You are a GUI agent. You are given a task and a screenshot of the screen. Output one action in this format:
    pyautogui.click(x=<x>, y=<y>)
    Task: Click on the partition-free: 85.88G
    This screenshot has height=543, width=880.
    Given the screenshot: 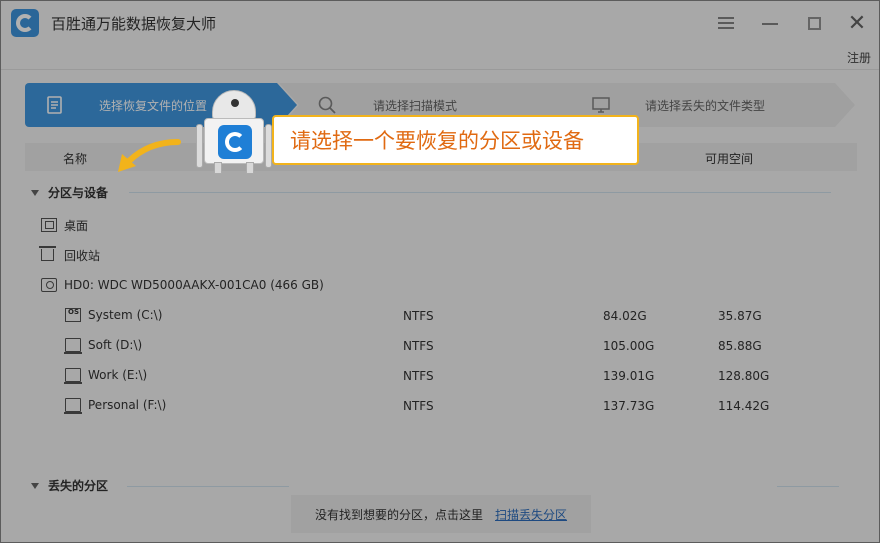 What is the action you would take?
    pyautogui.click(x=740, y=346)
    